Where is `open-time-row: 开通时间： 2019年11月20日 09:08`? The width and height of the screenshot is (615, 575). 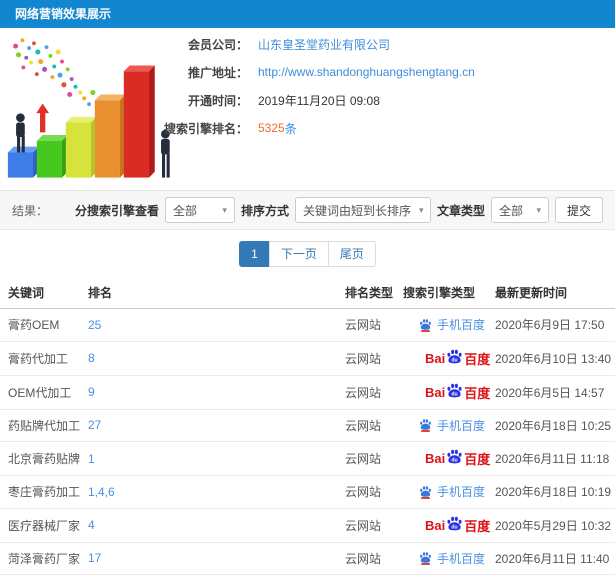 open-time-row: 开通时间： 2019年11月20日 09:08 is located at coordinates (311, 100).